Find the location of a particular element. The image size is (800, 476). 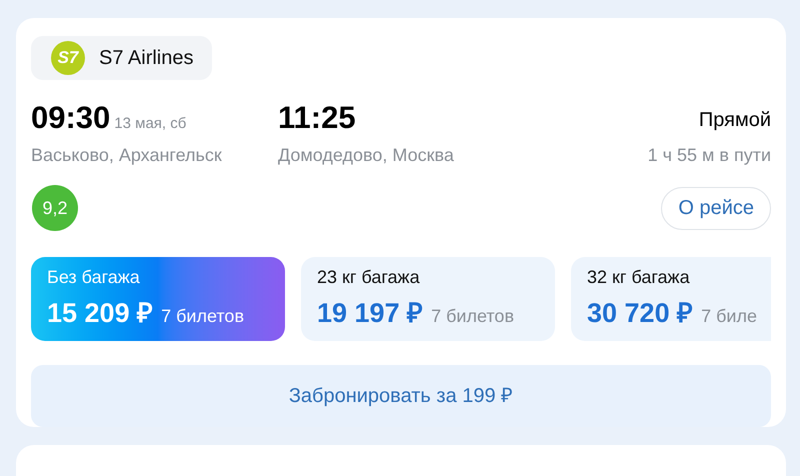

arrival-time: 11:25 is located at coordinates (317, 118).